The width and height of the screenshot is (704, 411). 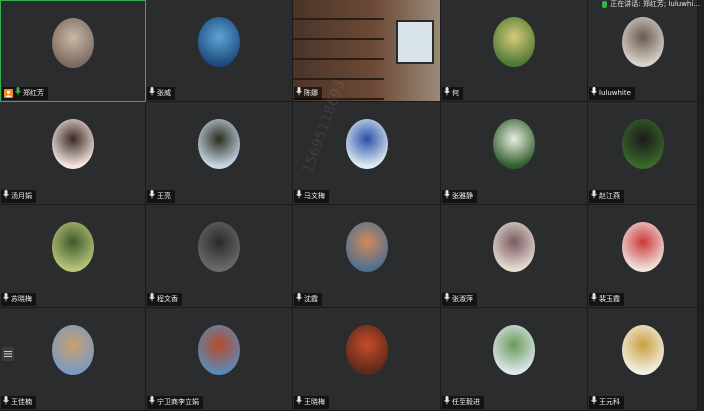 I want to click on participant-tile: 王亮, so click(x=219, y=153).